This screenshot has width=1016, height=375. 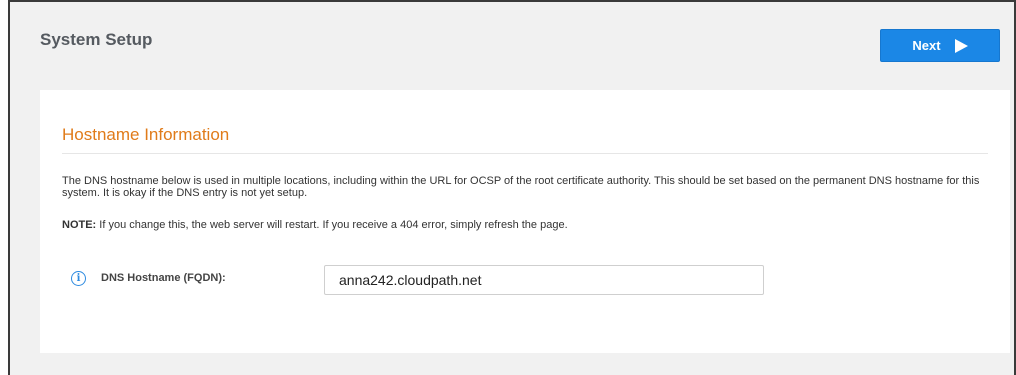 I want to click on info-icon: i, so click(x=78, y=278).